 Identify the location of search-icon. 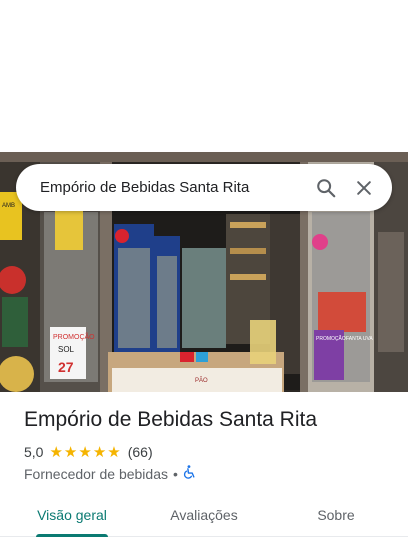
(326, 188).